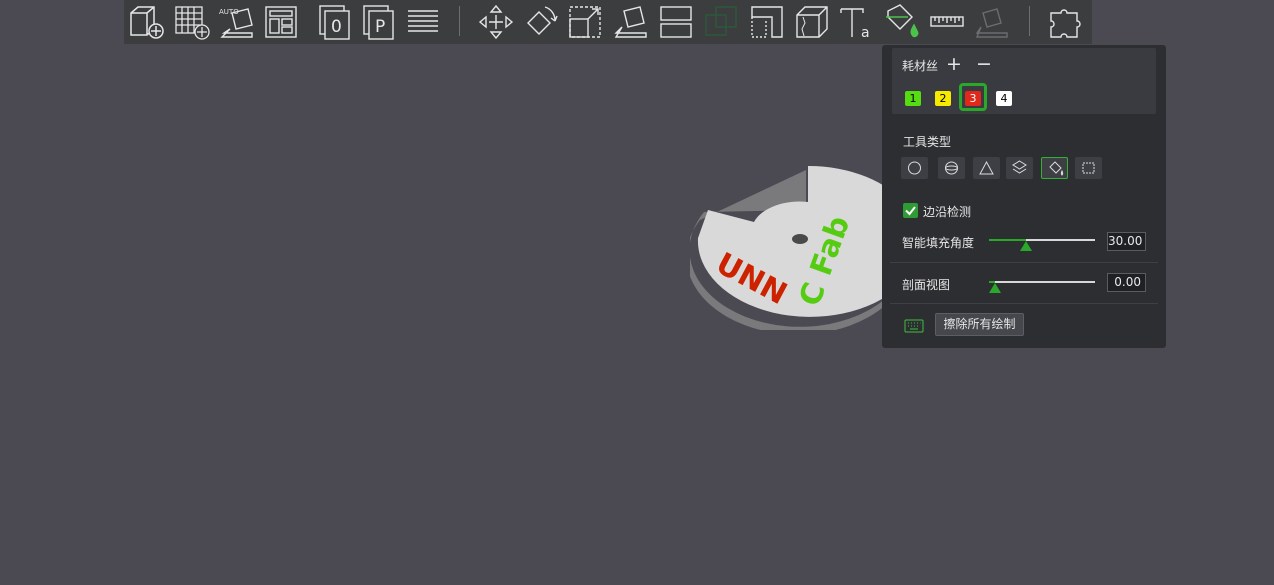 Image resolution: width=1274 pixels, height=585 pixels. I want to click on filament-swatch-3: 3, so click(973, 98).